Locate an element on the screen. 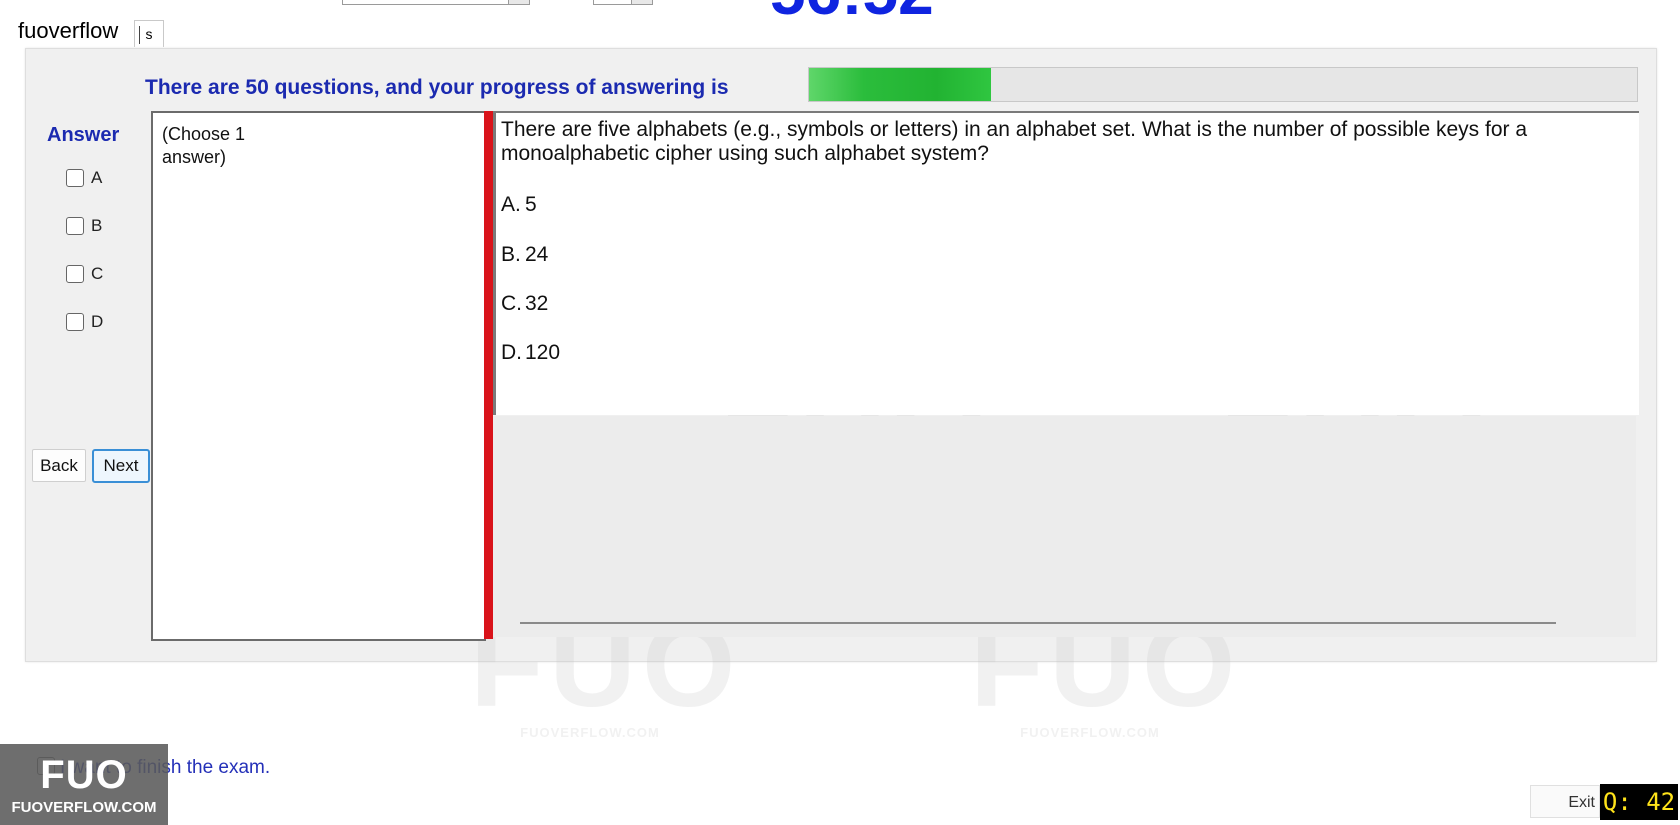  choice-value: 5 is located at coordinates (531, 204).